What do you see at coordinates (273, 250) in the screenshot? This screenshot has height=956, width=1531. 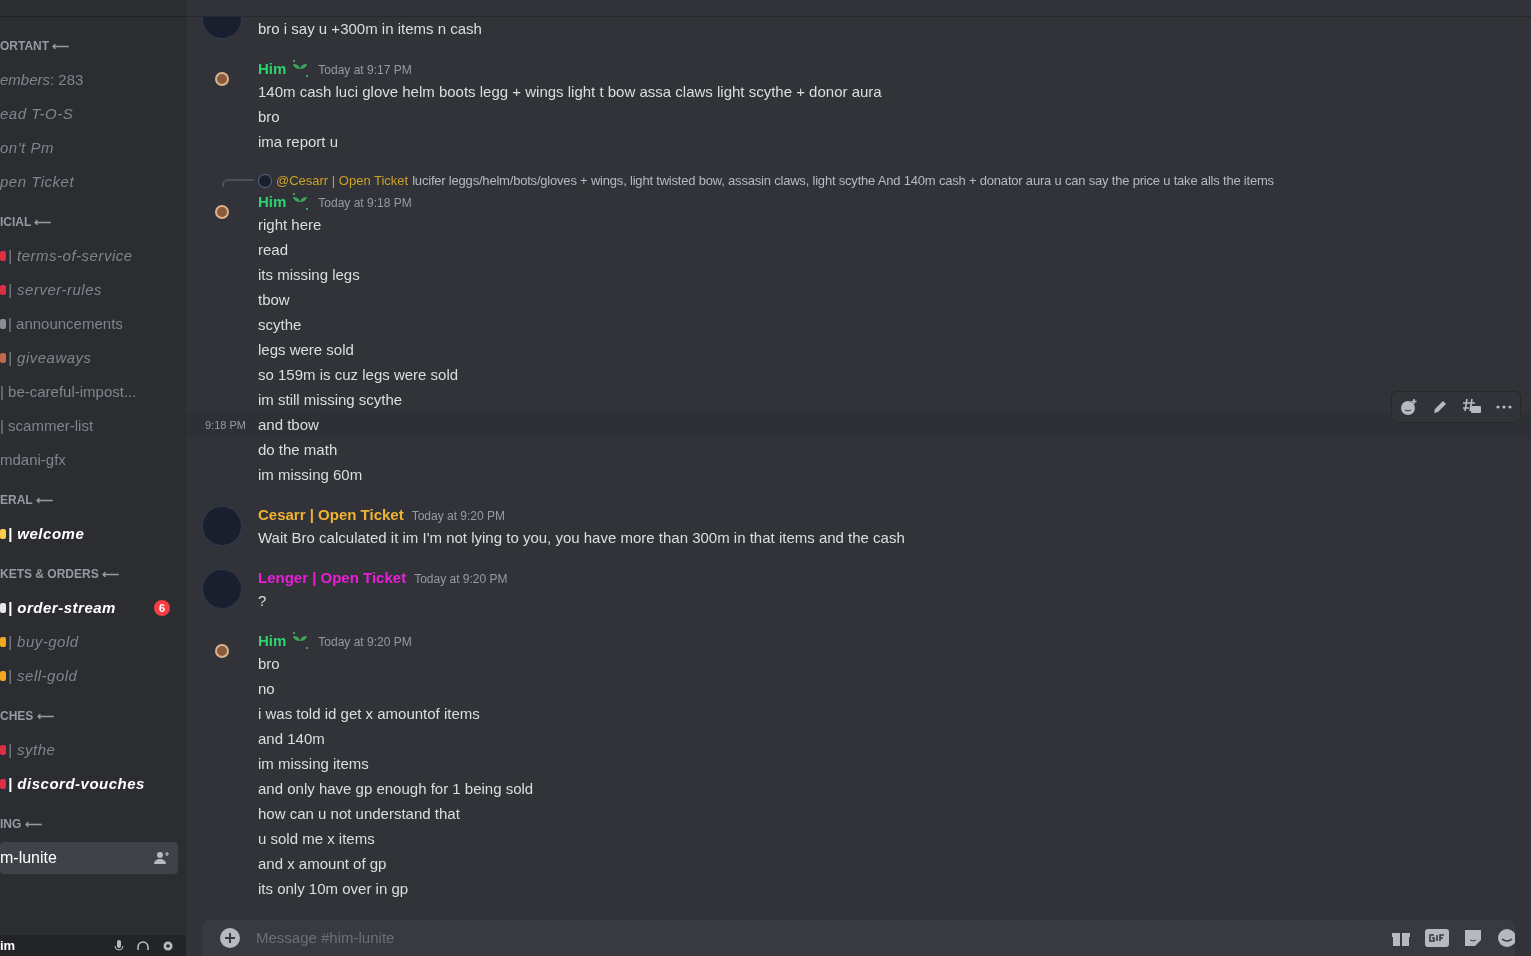 I see `message-text: read` at bounding box center [273, 250].